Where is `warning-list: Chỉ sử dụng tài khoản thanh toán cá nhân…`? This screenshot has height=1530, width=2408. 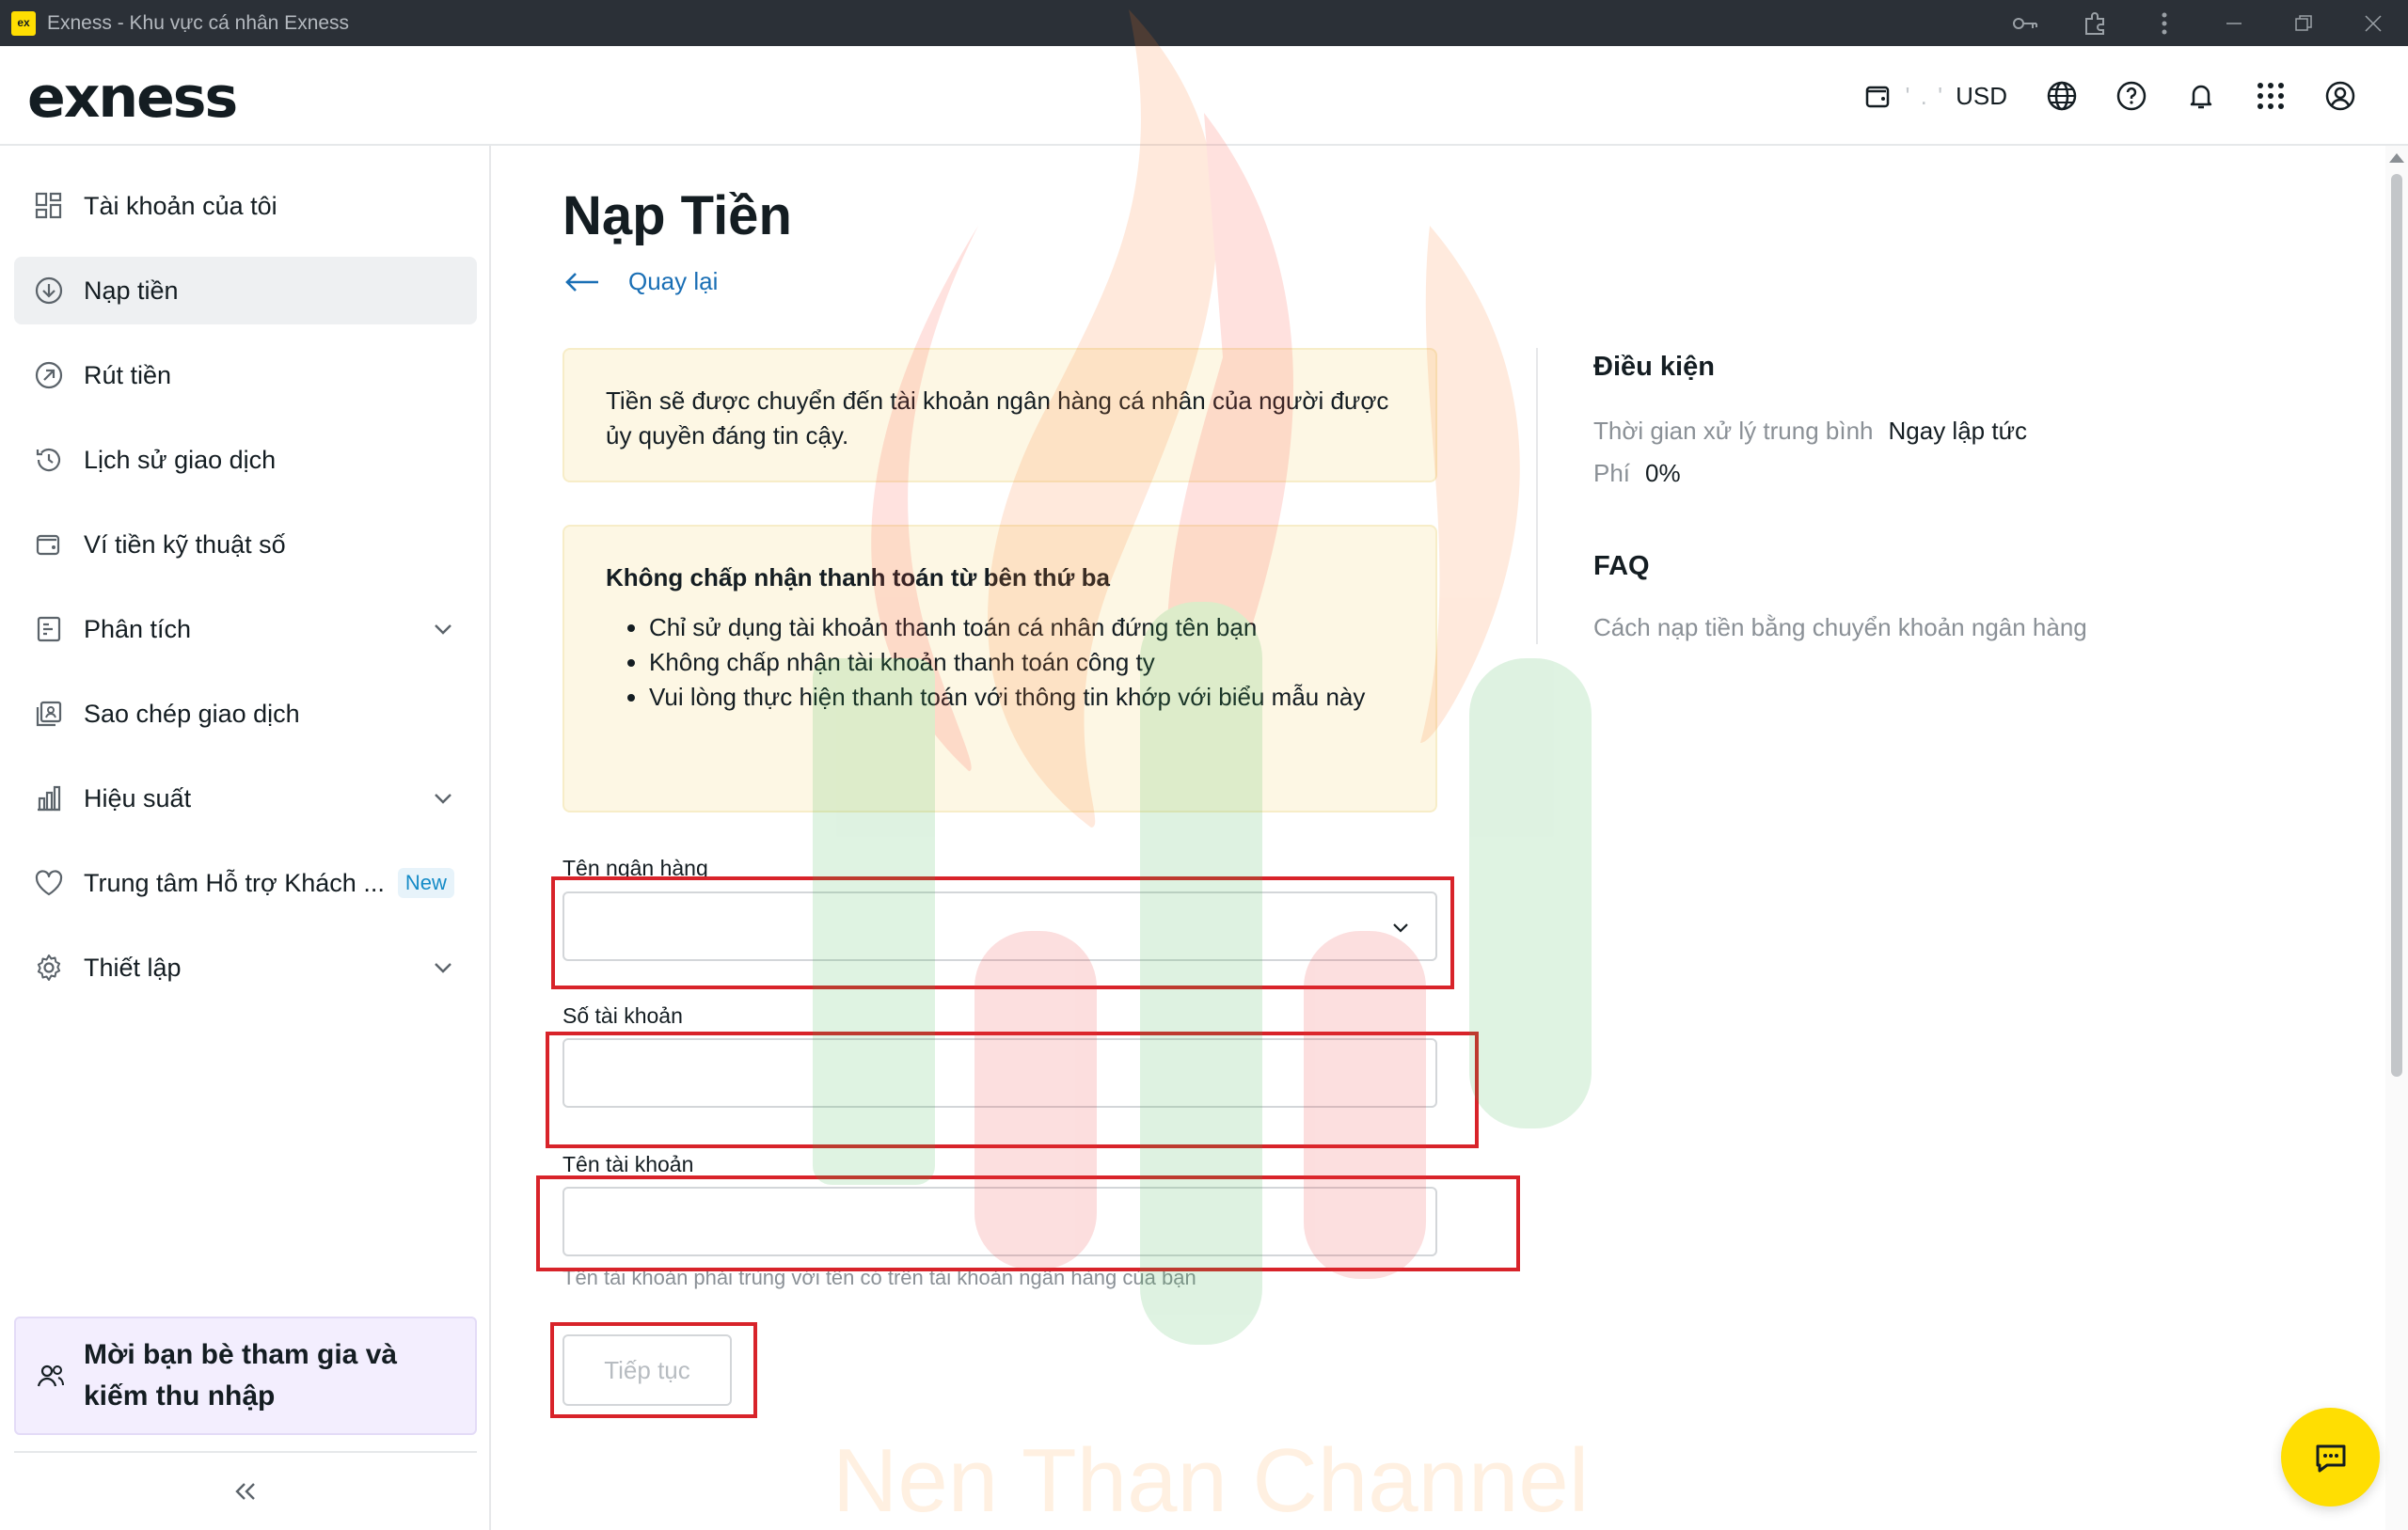
warning-list: Chỉ sử dụng tài khoản thanh toán cá nhân… is located at coordinates (987, 662).